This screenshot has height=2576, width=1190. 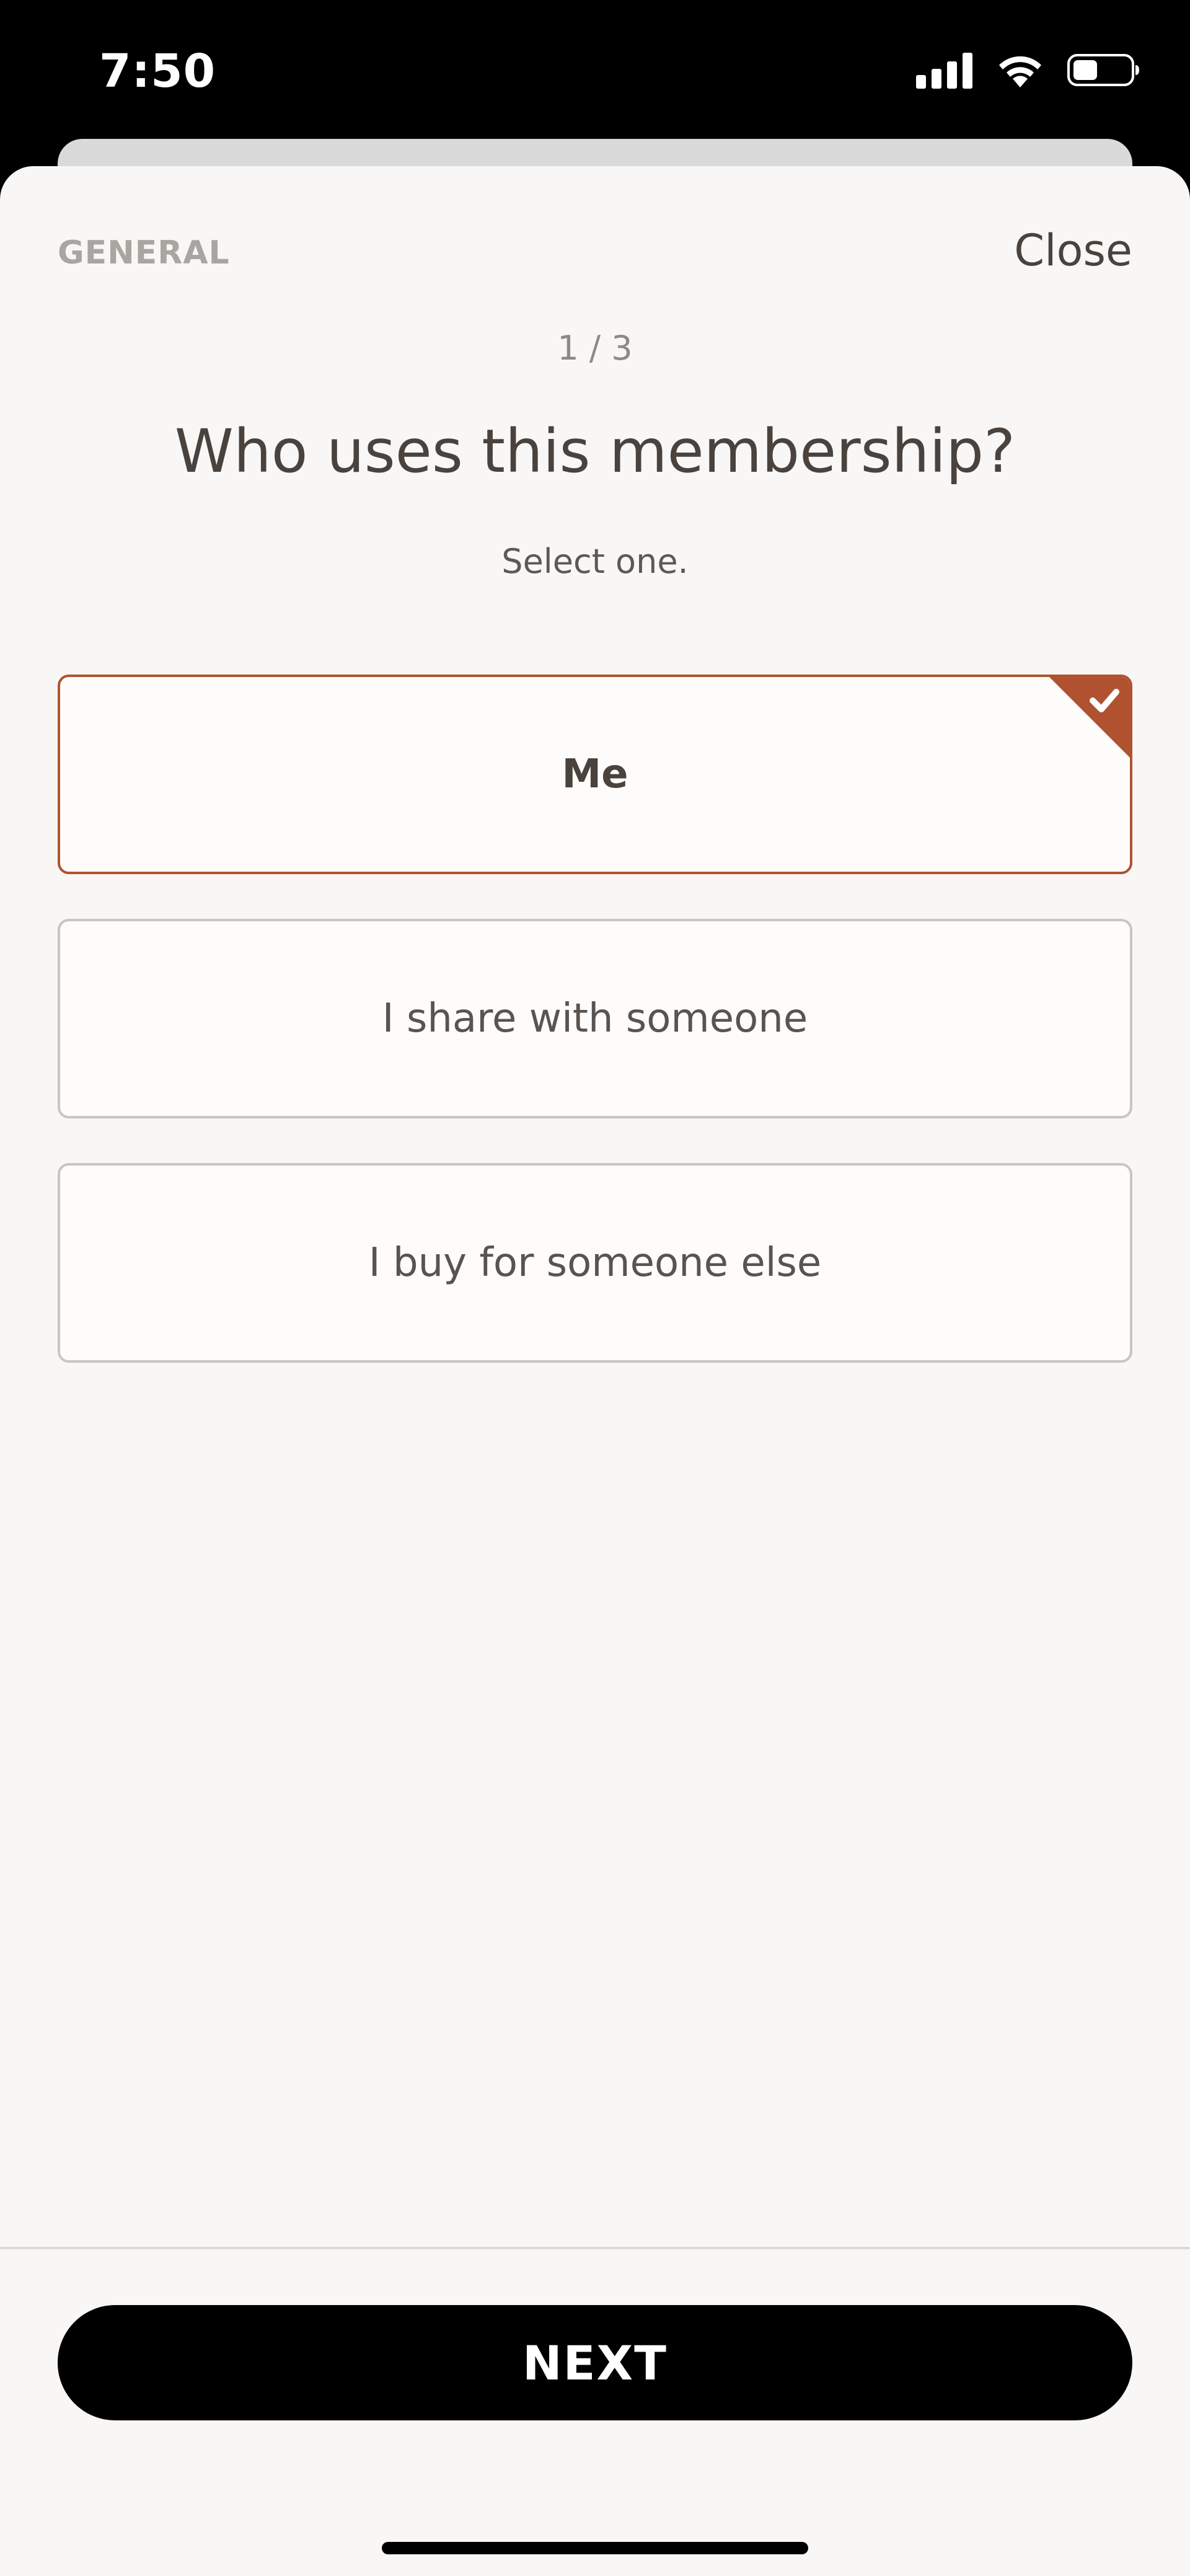 I want to click on instruction-text: Select one., so click(x=595, y=561).